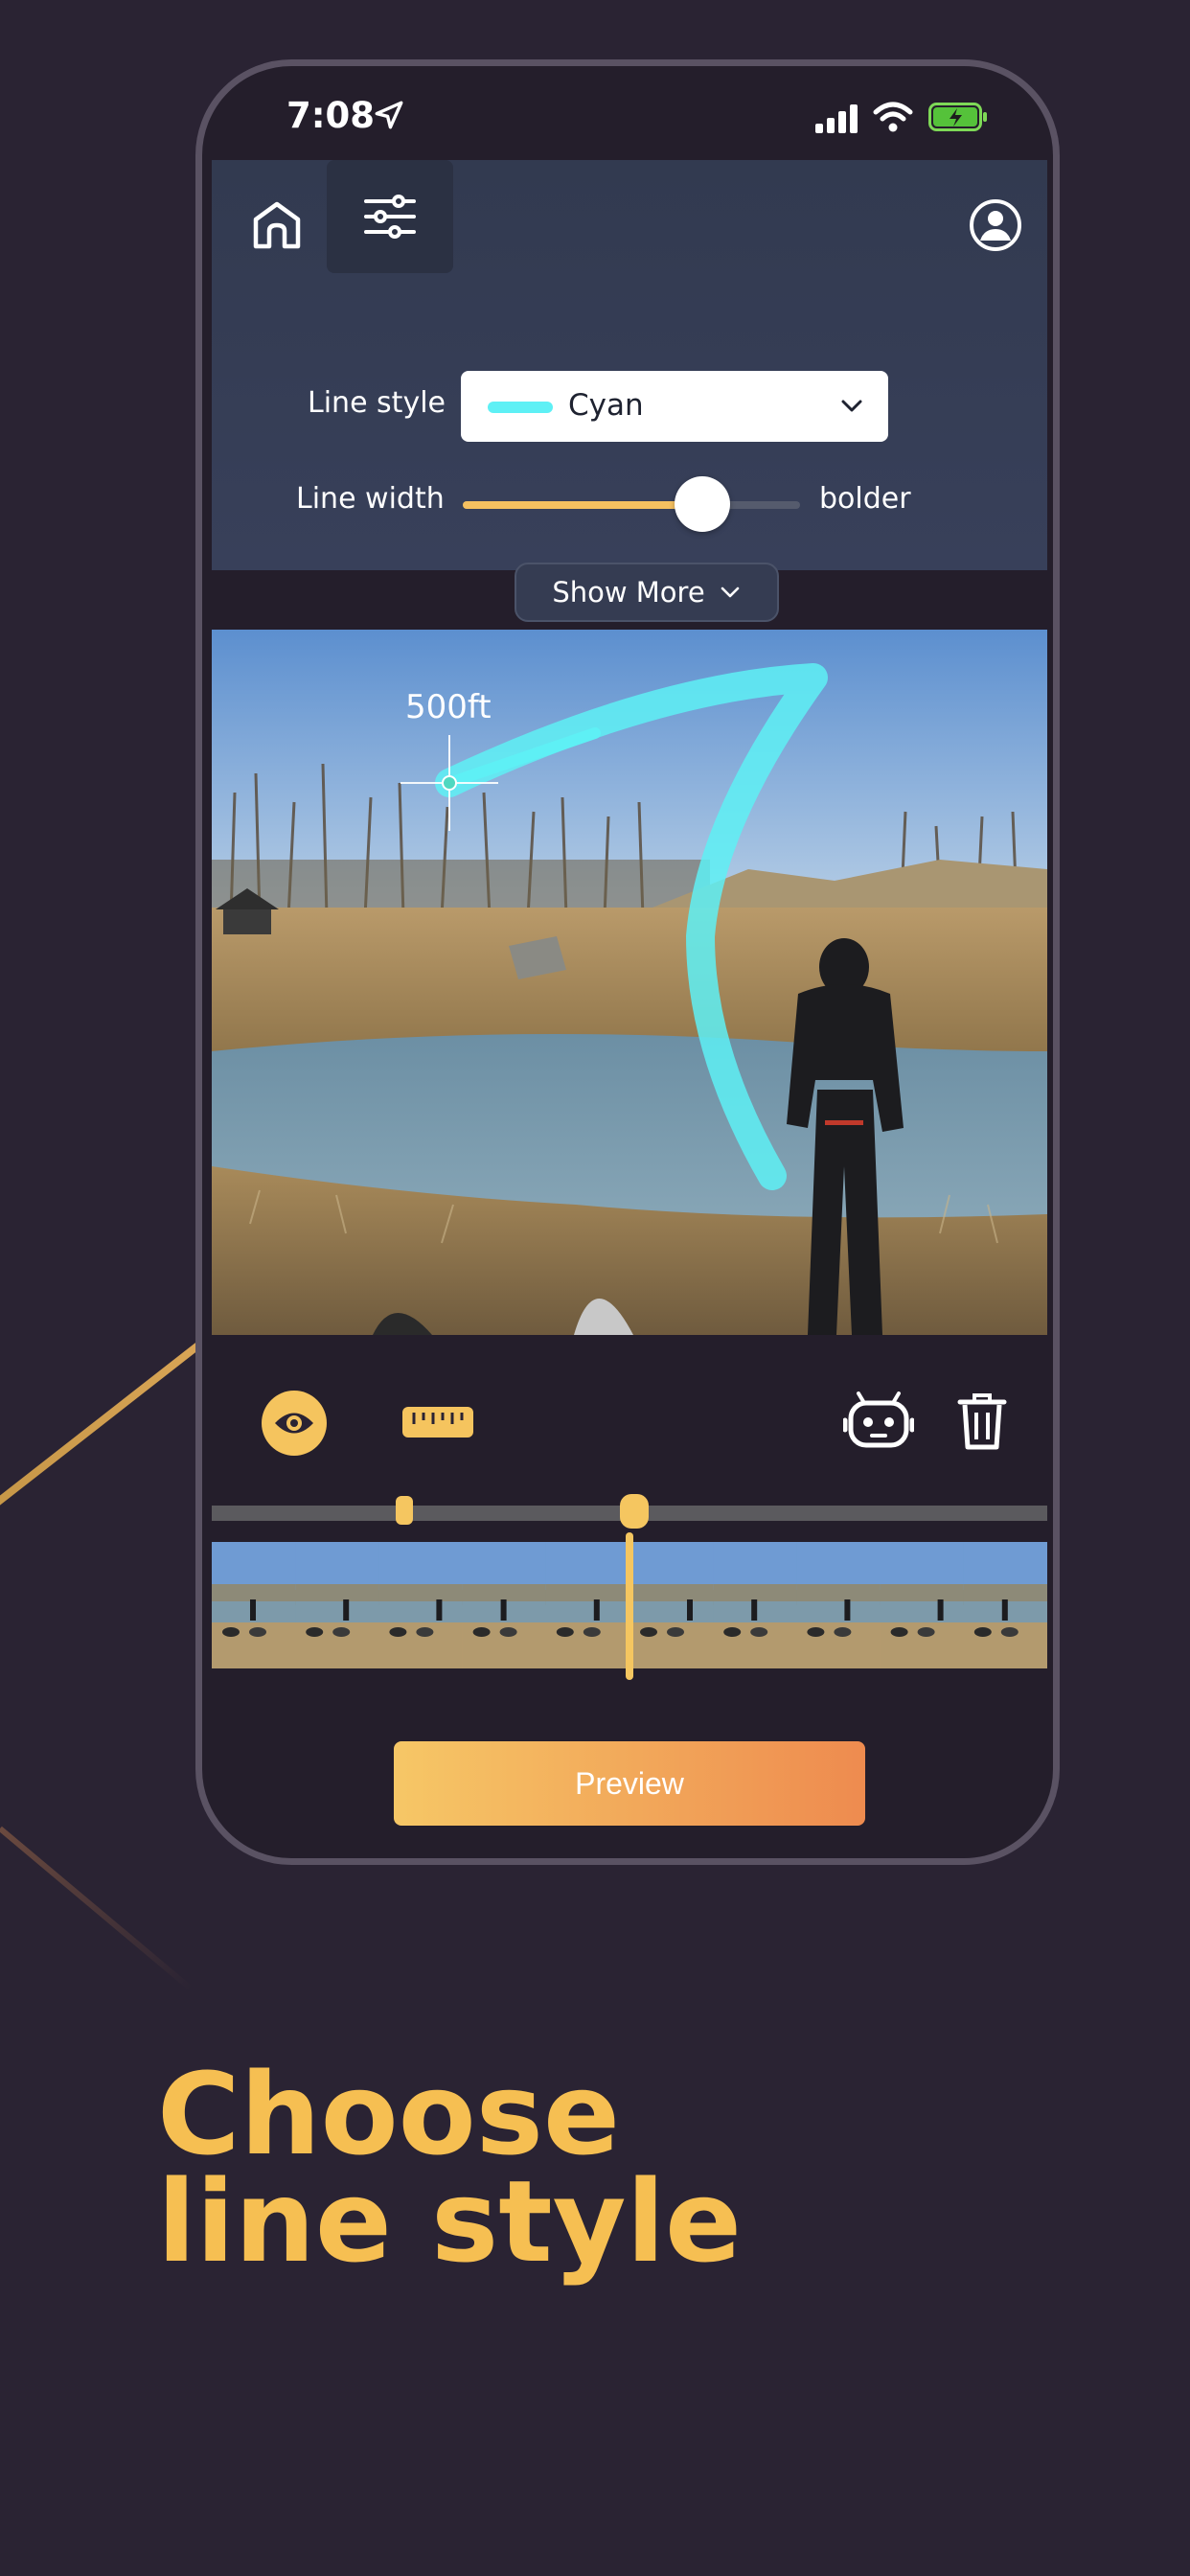 This screenshot has width=1190, height=2576. What do you see at coordinates (674, 406) in the screenshot?
I see `line-style-select: Cyan` at bounding box center [674, 406].